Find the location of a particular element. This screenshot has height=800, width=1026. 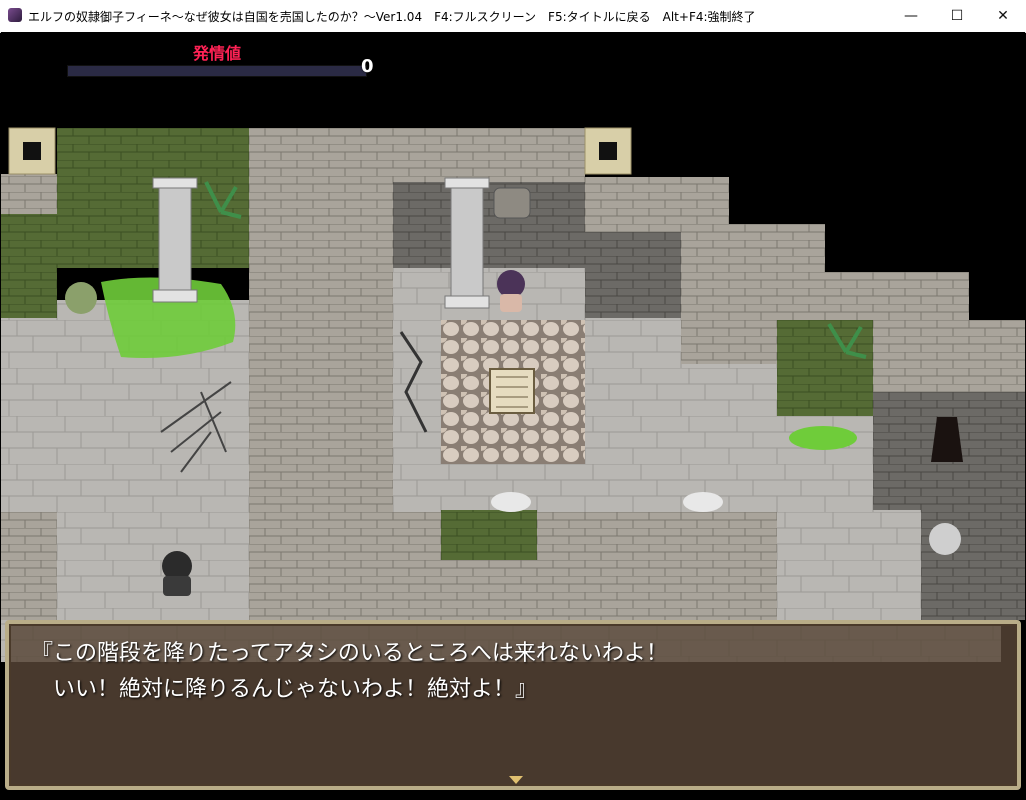

pillar-left is located at coordinates (175, 240).